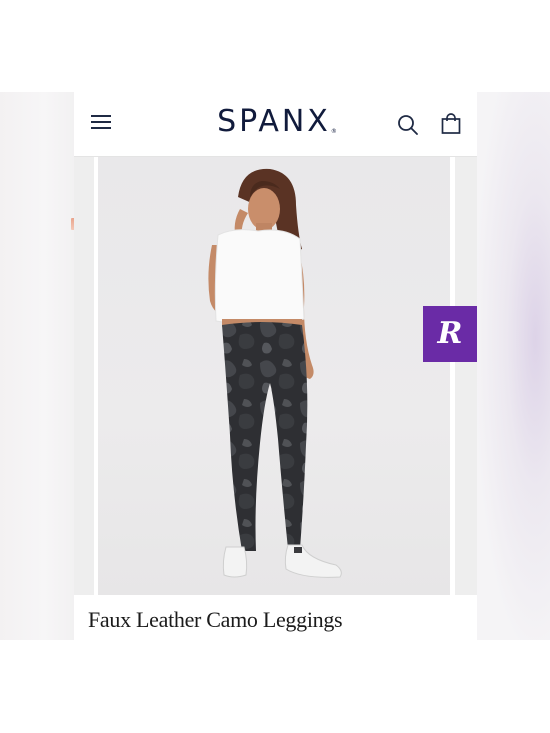  What do you see at coordinates (333, 131) in the screenshot?
I see `registered-mark: ®` at bounding box center [333, 131].